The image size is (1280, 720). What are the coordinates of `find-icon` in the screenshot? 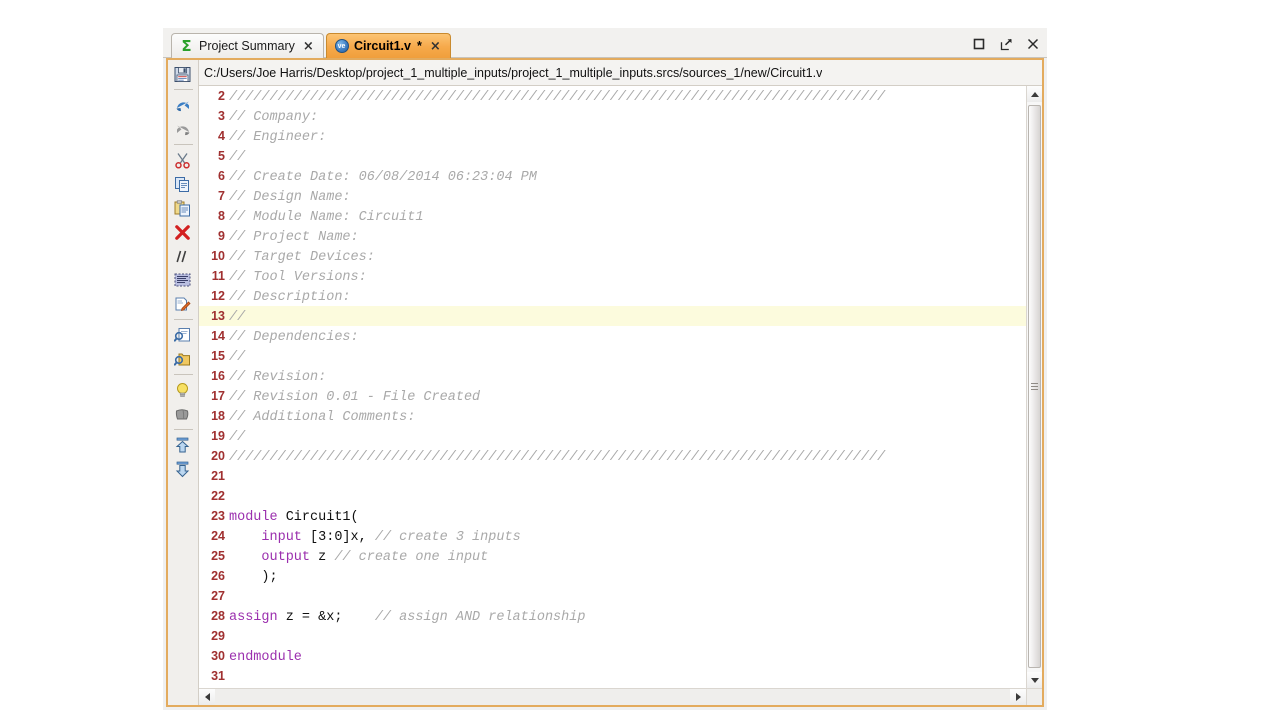 It's located at (182, 335).